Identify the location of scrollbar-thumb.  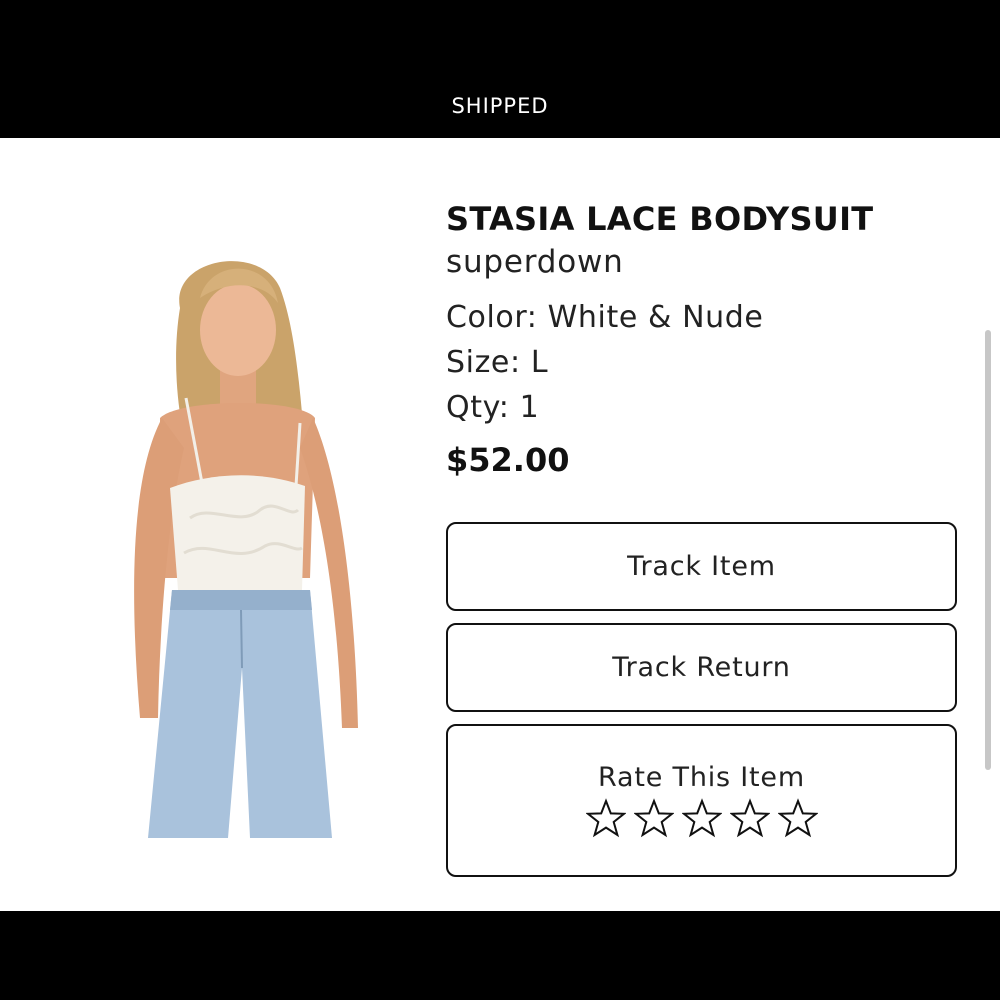
(988, 550).